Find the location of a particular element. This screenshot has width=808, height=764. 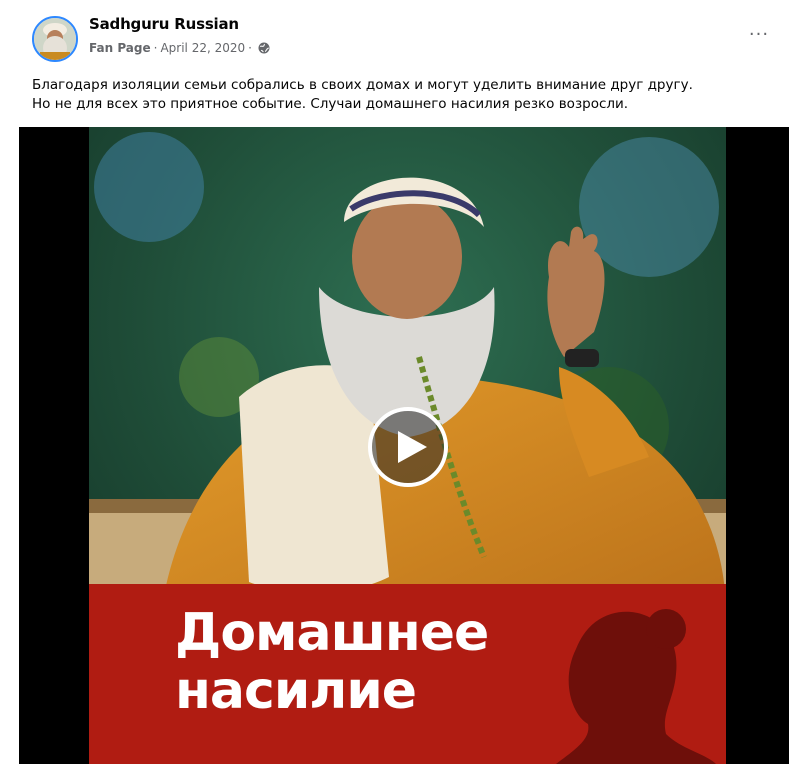

banner-title: Домашнее насилие is located at coordinates (332, 662).